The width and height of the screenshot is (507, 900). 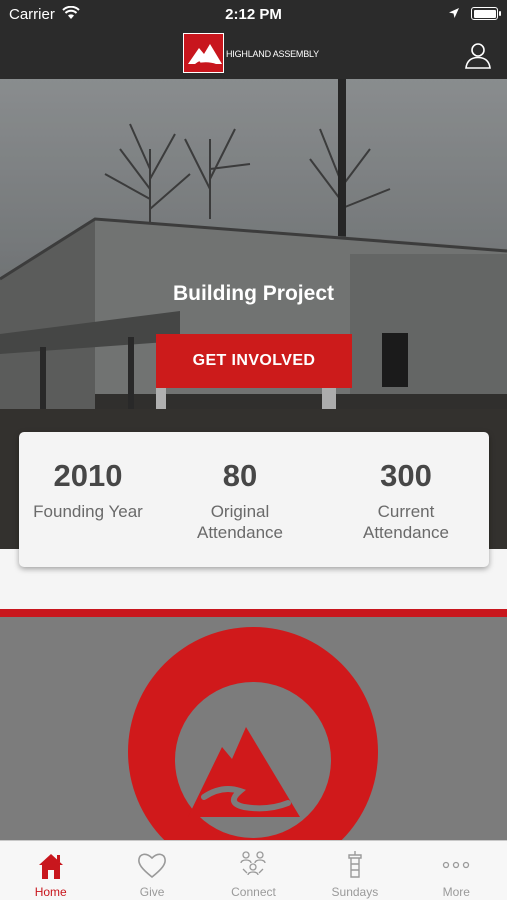 What do you see at coordinates (88, 511) in the screenshot?
I see `stat-label: Founding Year` at bounding box center [88, 511].